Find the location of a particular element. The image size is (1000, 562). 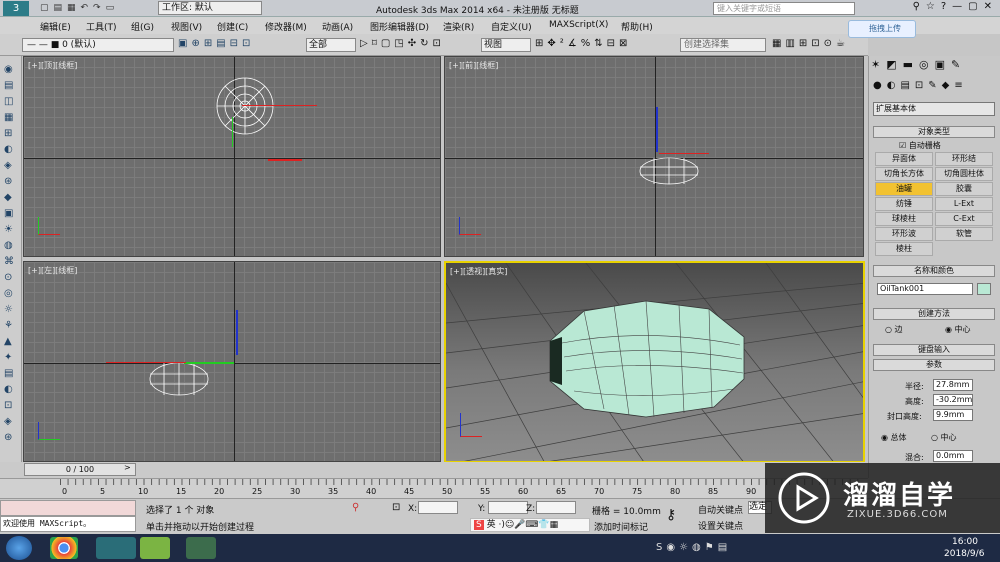

rollout-object-type: 对象类型 is located at coordinates (934, 132).